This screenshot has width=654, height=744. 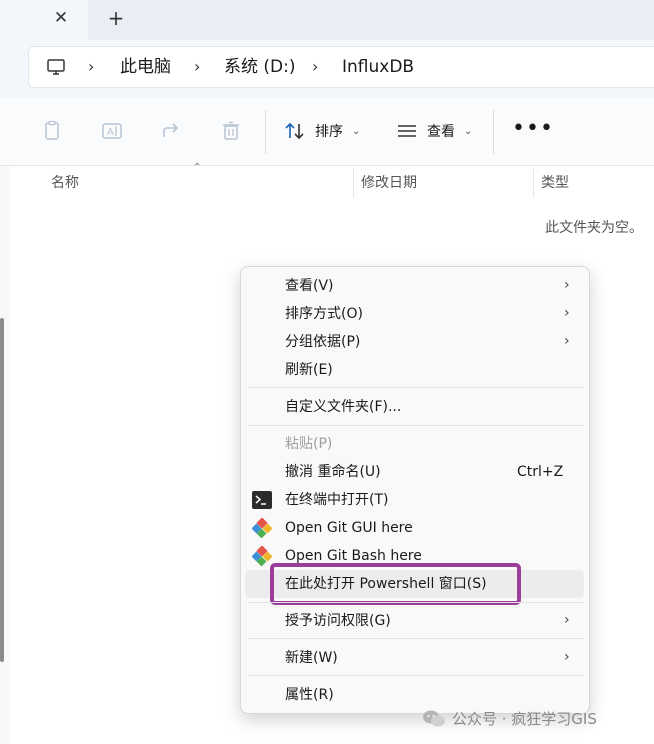 I want to click on rename-icon: A, so click(x=112, y=131).